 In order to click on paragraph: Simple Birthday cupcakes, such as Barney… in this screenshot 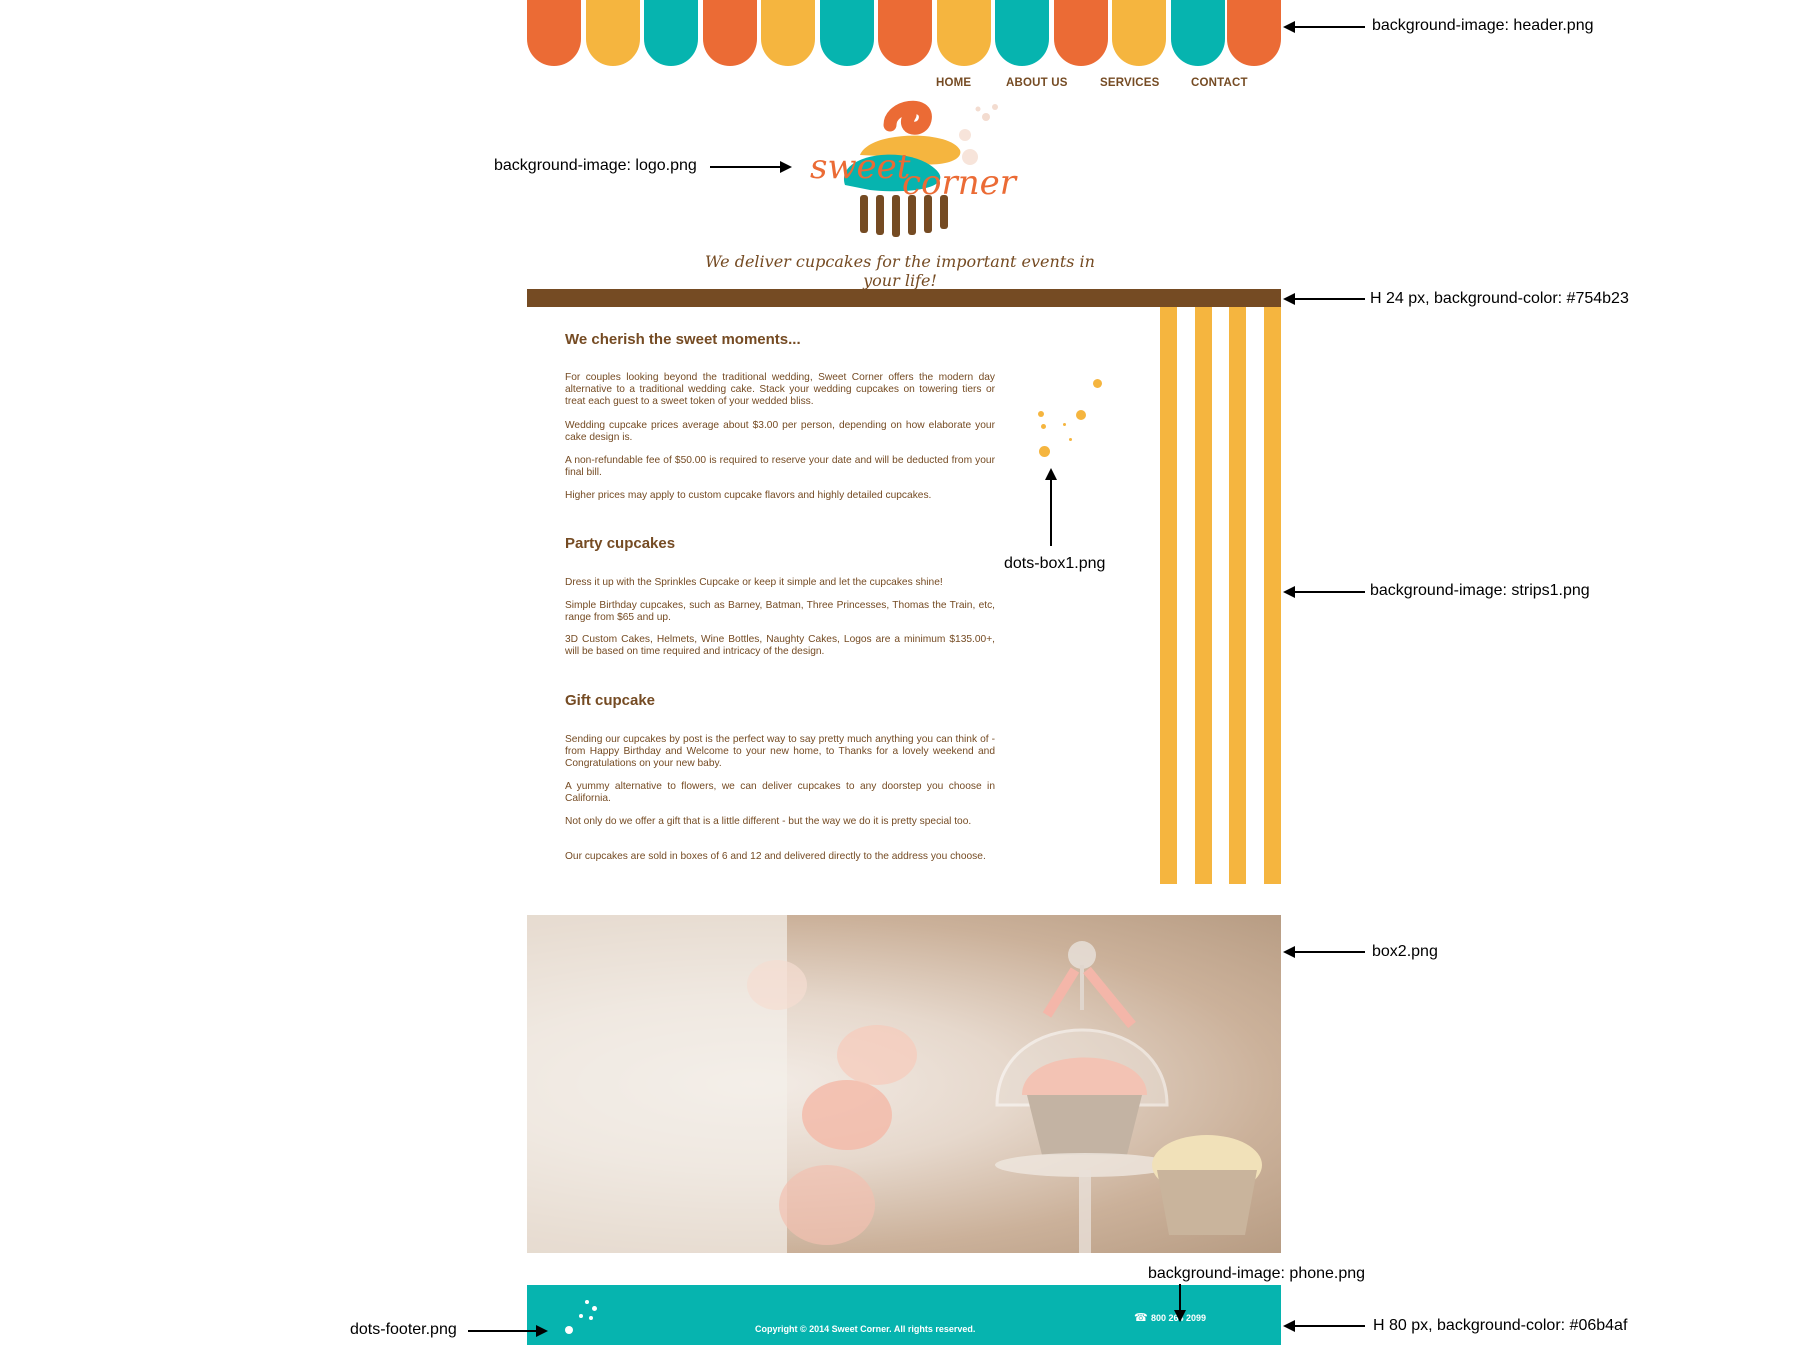, I will do `click(780, 611)`.